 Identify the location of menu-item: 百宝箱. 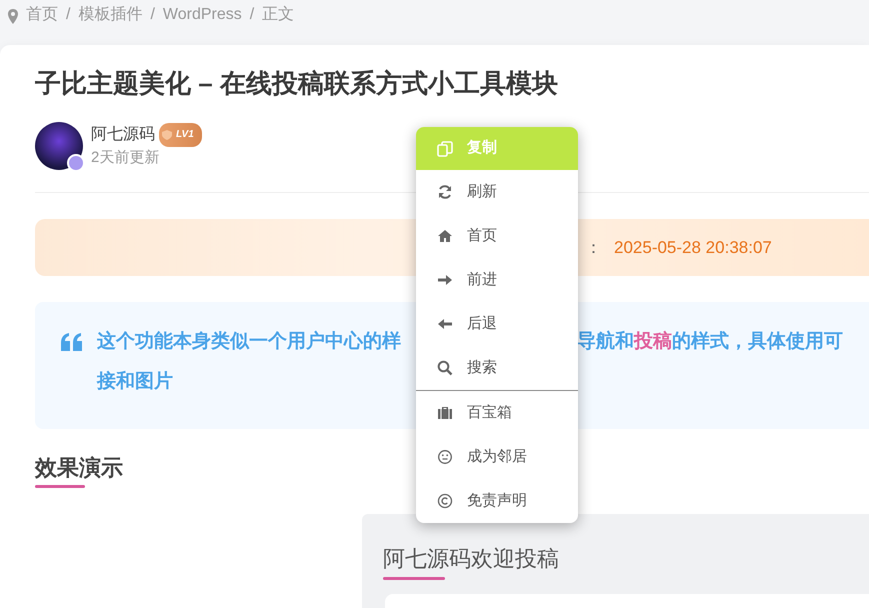
(497, 413).